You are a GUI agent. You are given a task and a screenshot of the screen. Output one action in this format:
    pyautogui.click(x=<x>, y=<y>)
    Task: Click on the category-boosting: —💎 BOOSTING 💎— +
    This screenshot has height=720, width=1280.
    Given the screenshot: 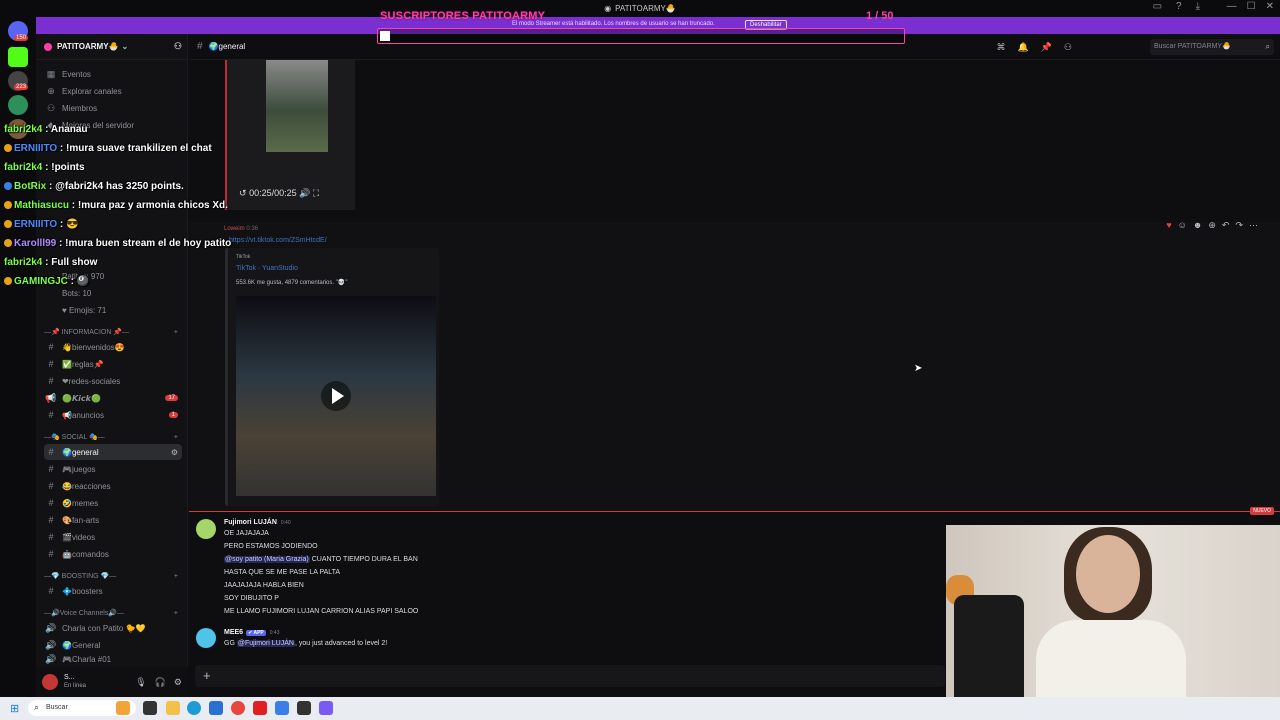 What is the action you would take?
    pyautogui.click(x=113, y=576)
    